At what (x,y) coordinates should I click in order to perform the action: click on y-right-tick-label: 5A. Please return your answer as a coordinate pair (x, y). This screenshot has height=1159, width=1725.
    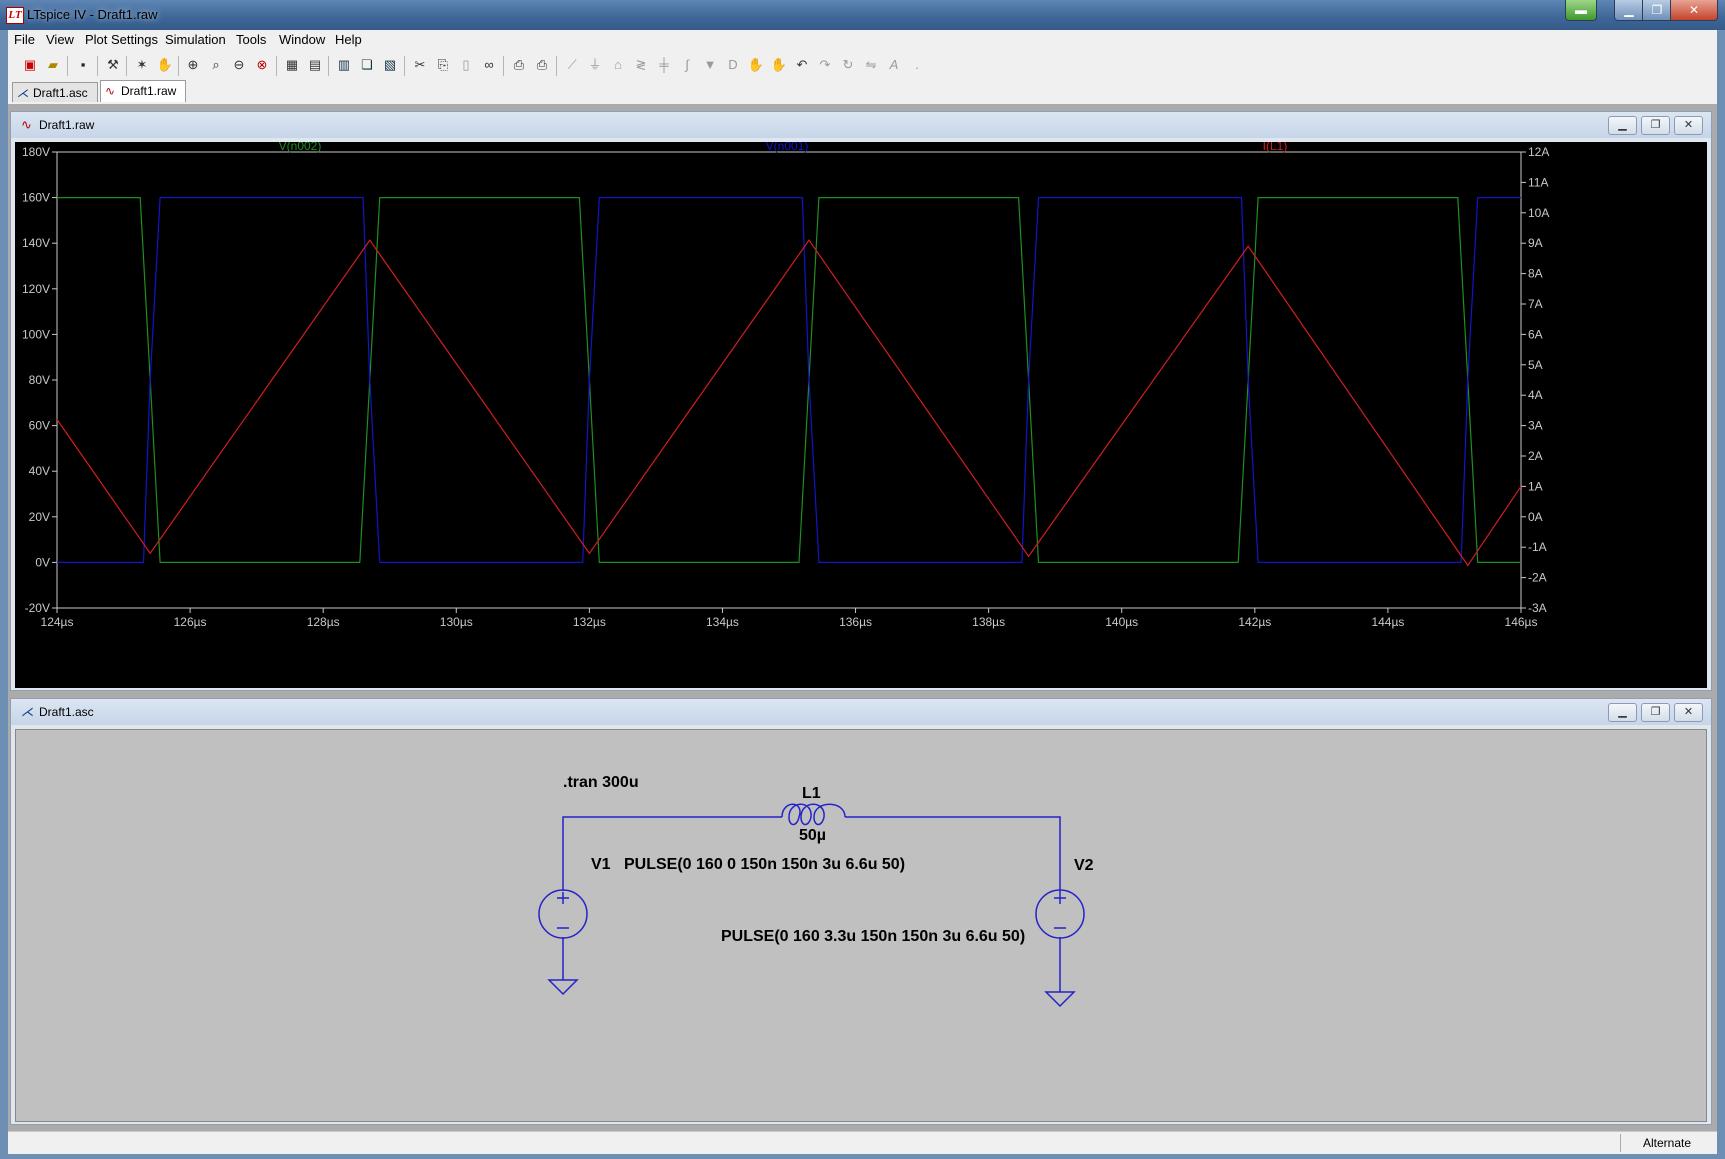
    Looking at the image, I should click on (1535, 365).